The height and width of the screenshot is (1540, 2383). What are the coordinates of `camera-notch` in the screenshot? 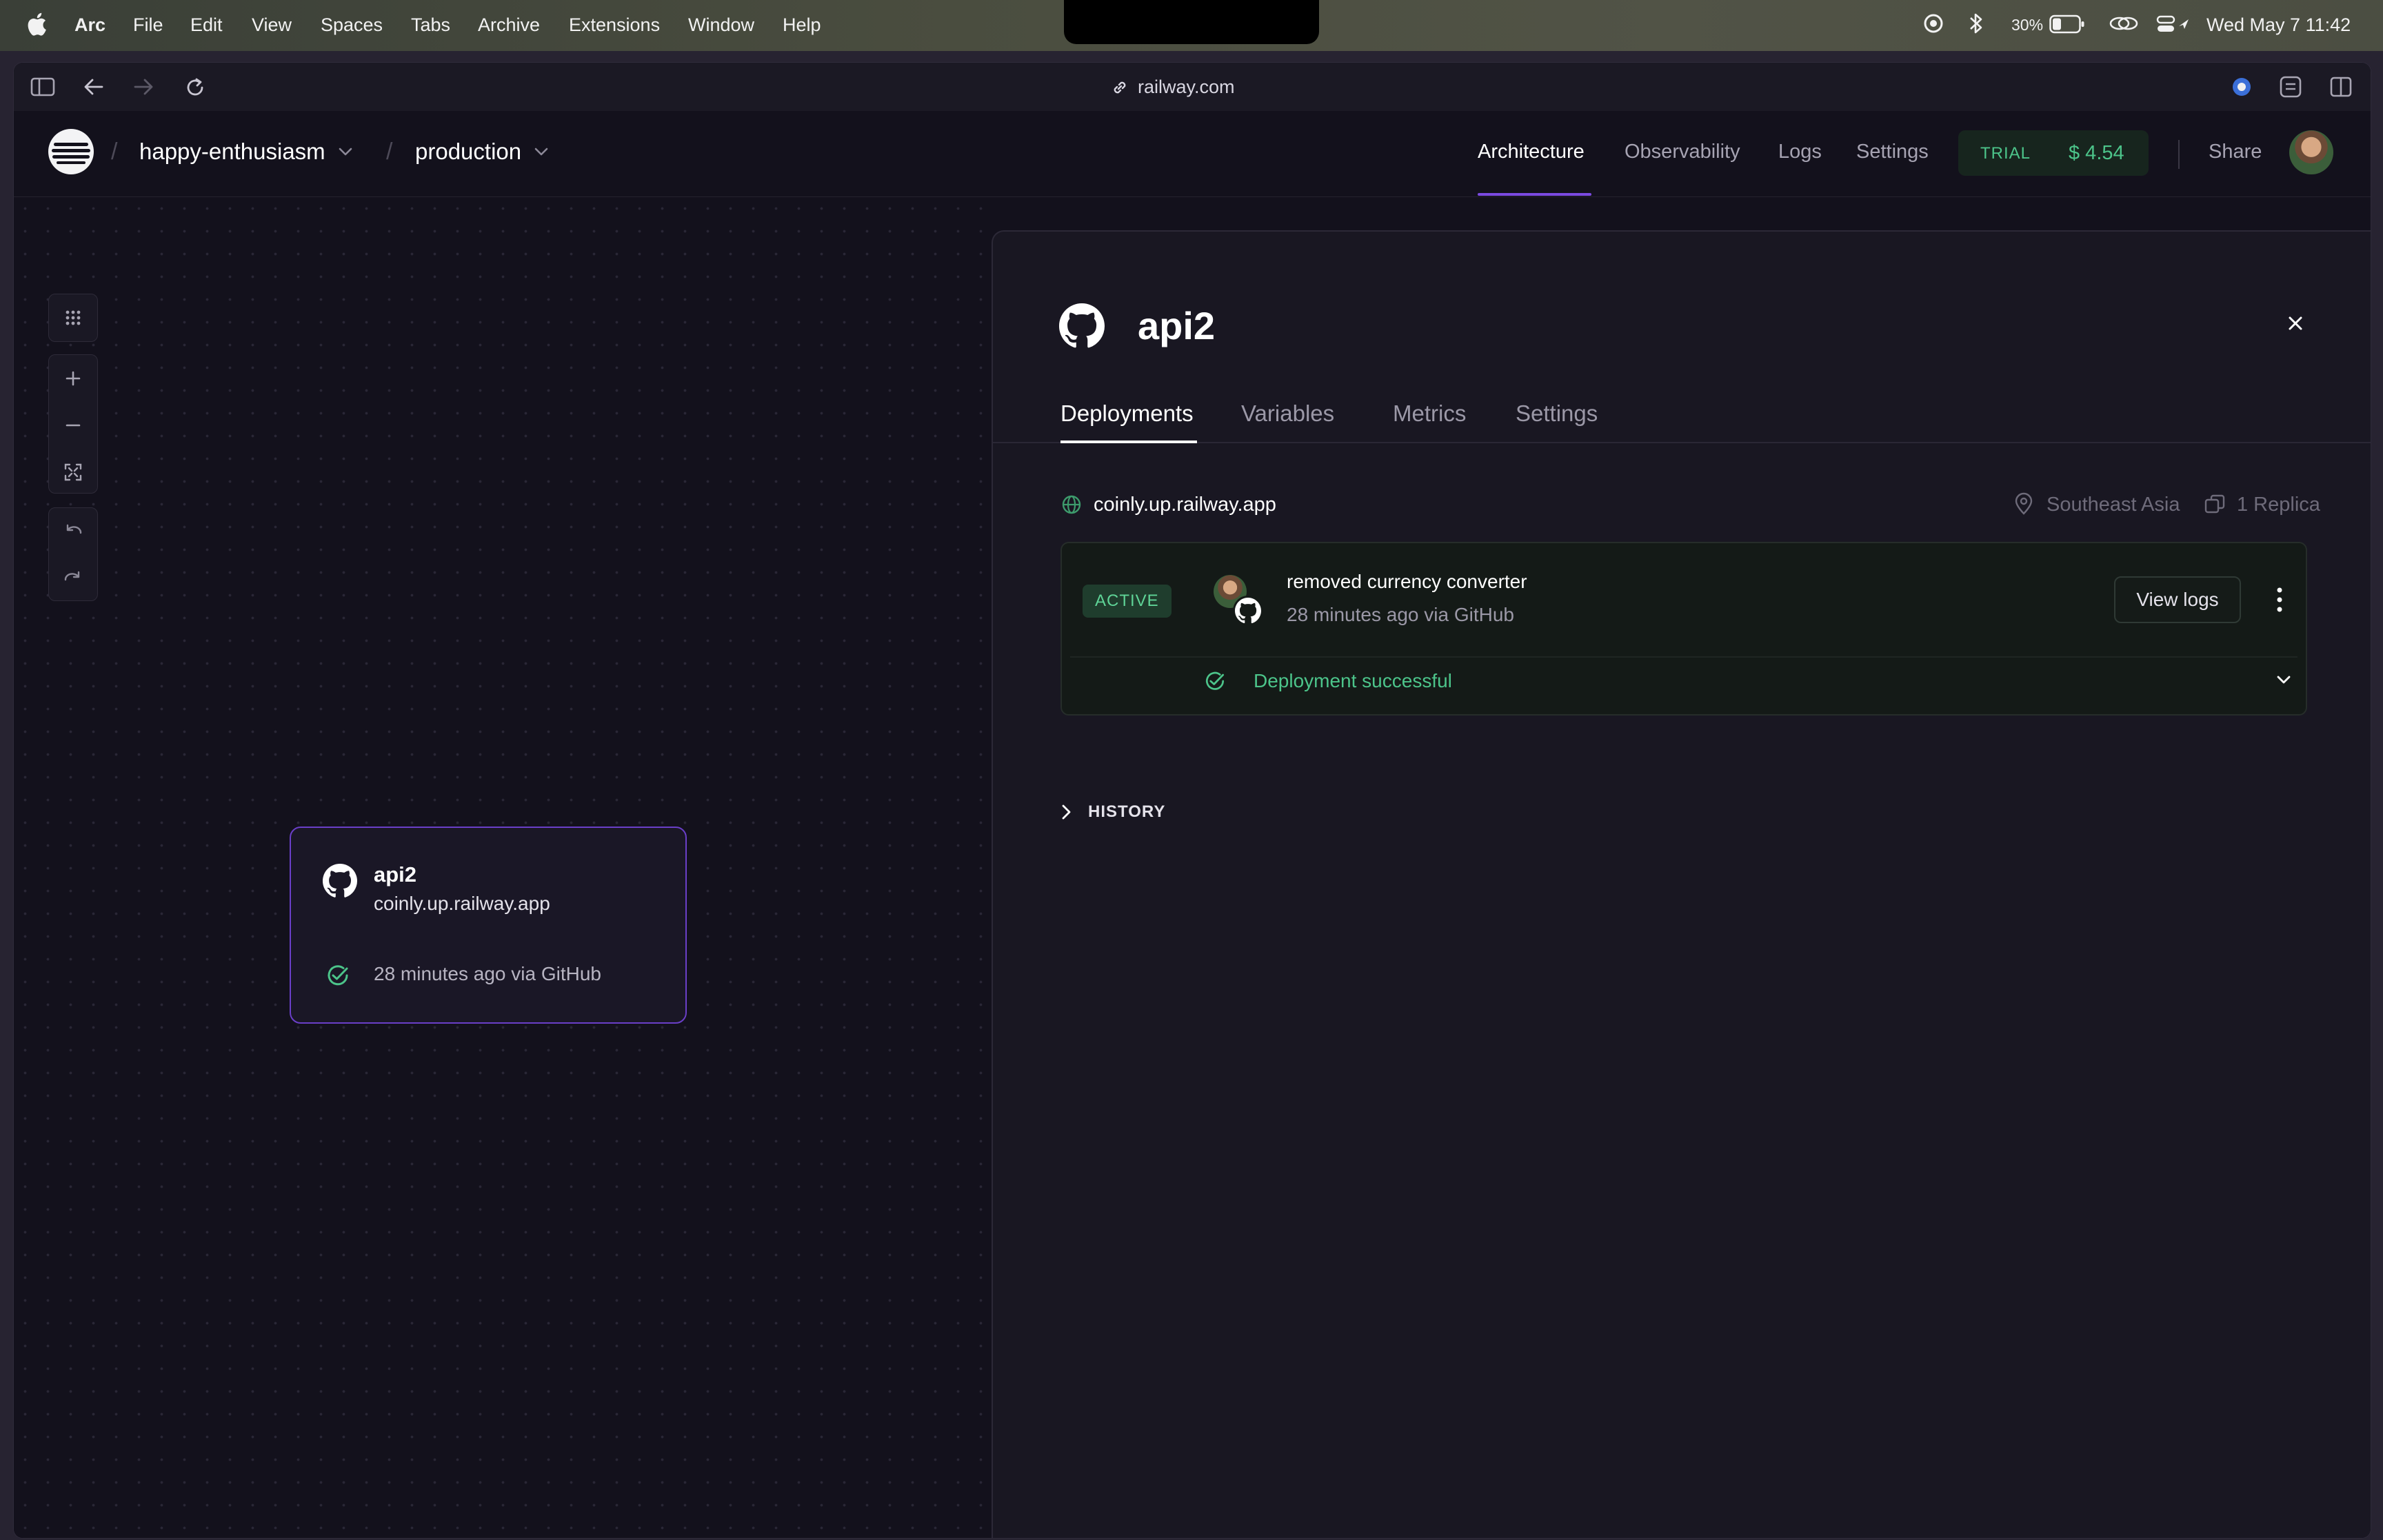 It's located at (1191, 22).